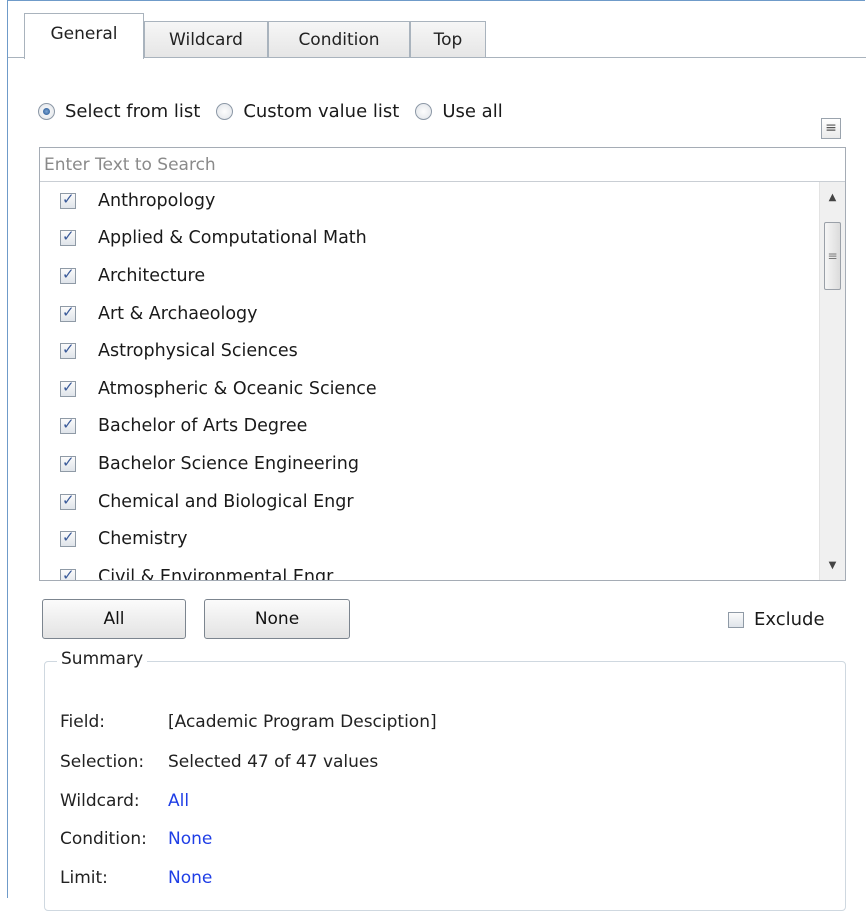 This screenshot has height=911, width=867. What do you see at coordinates (832, 566) in the screenshot?
I see `scroll-down-arrow-icon: ▼` at bounding box center [832, 566].